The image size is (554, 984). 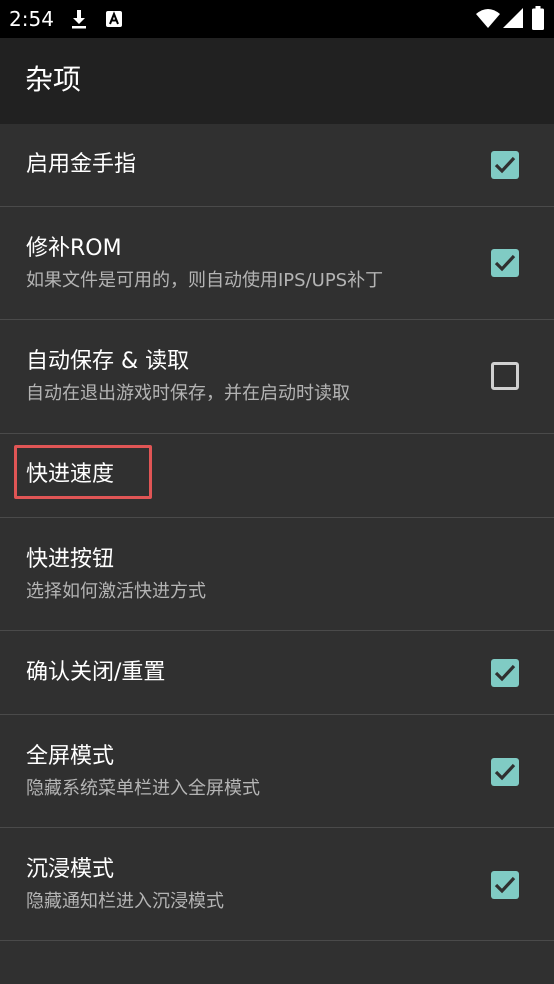 I want to click on setting-summary: 选择如何激活快进方式, so click(x=116, y=591).